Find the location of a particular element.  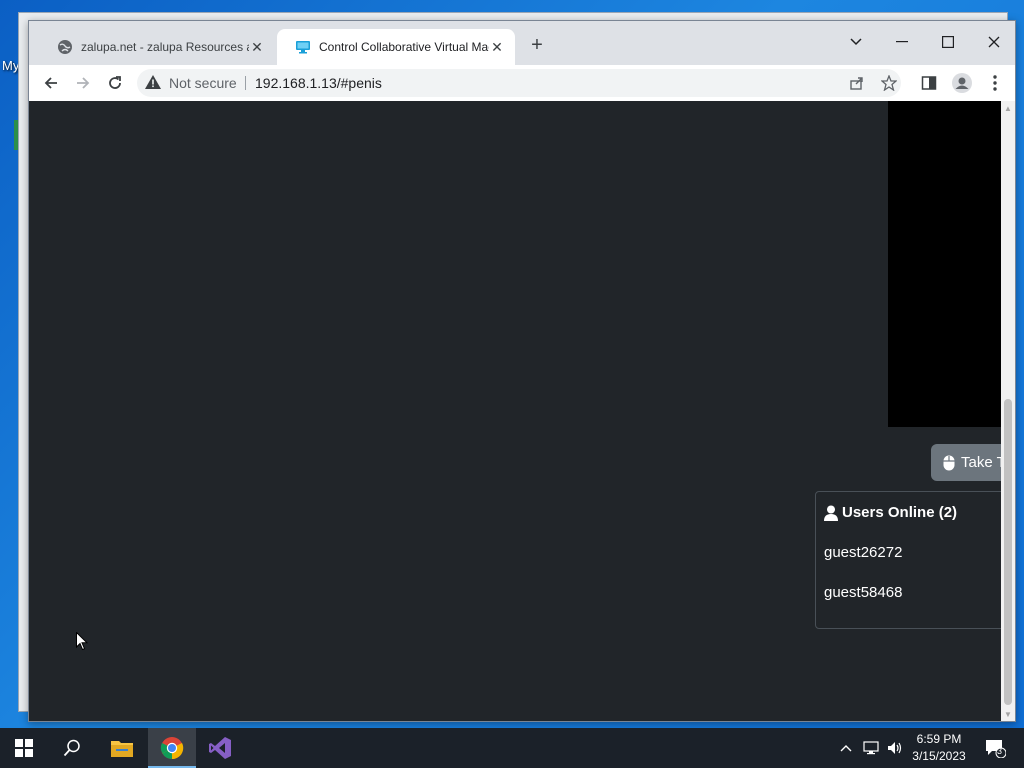

back-button is located at coordinates (51, 83).